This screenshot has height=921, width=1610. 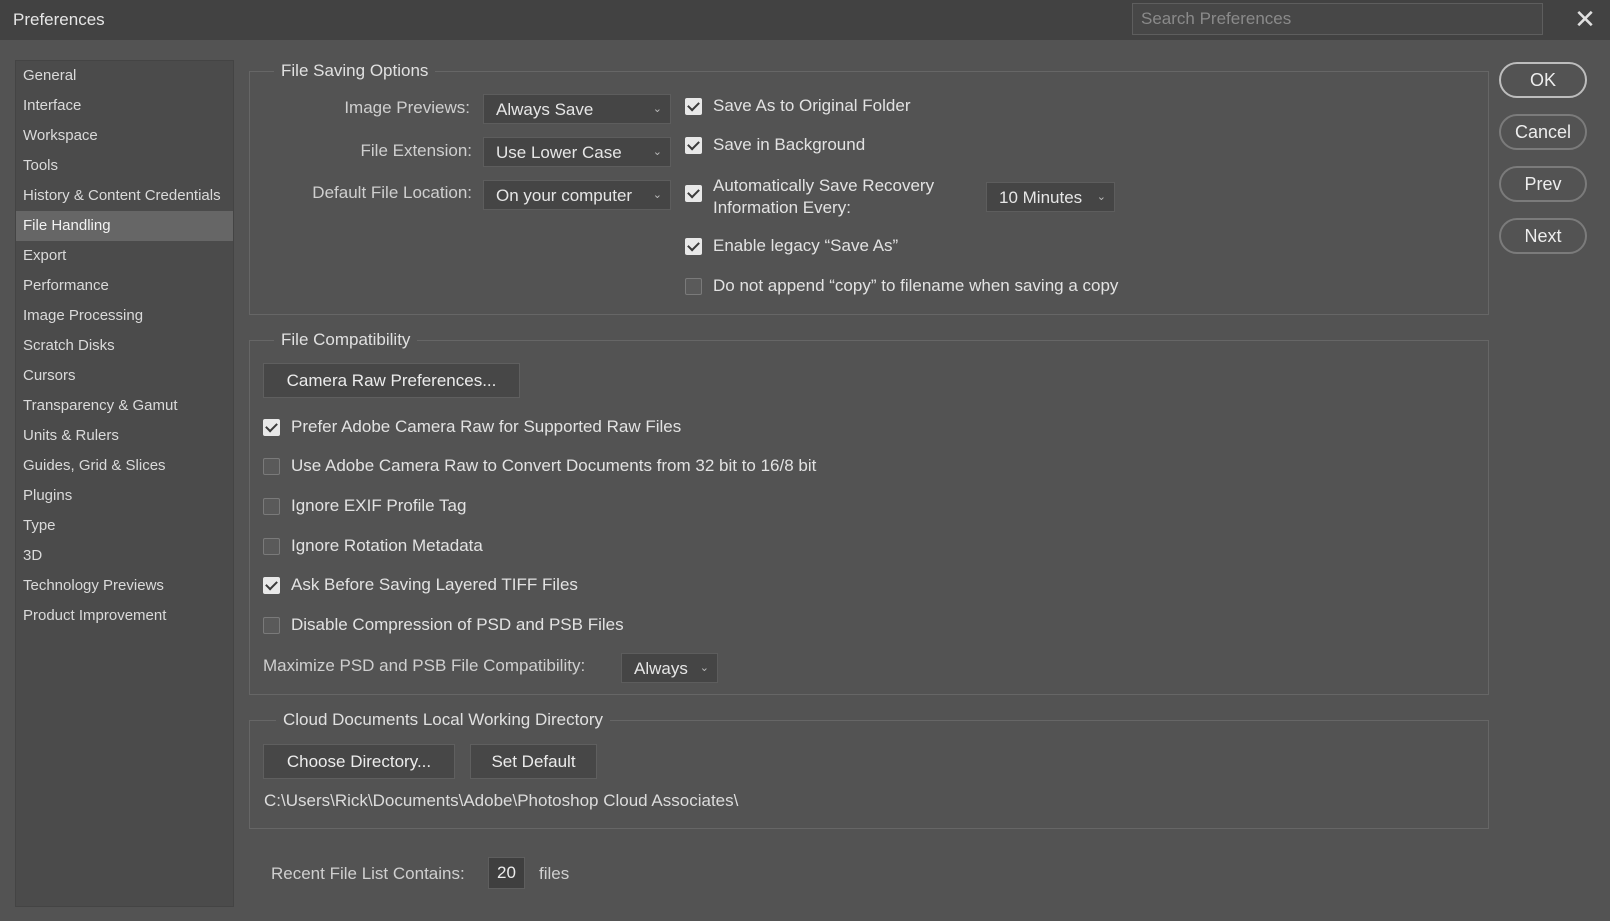 What do you see at coordinates (124, 496) in the screenshot?
I see `sidebar-item-plugins: Plugins` at bounding box center [124, 496].